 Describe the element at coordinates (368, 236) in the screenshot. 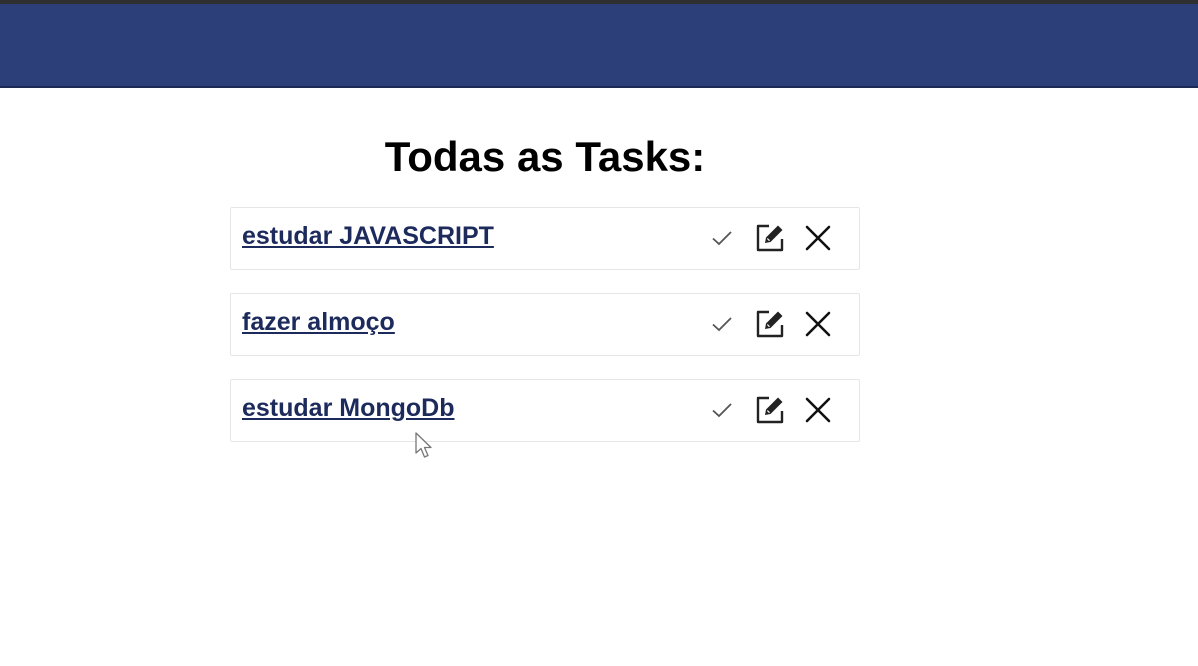

I see `task-title-link: estudar JAVASCRIPT` at that location.